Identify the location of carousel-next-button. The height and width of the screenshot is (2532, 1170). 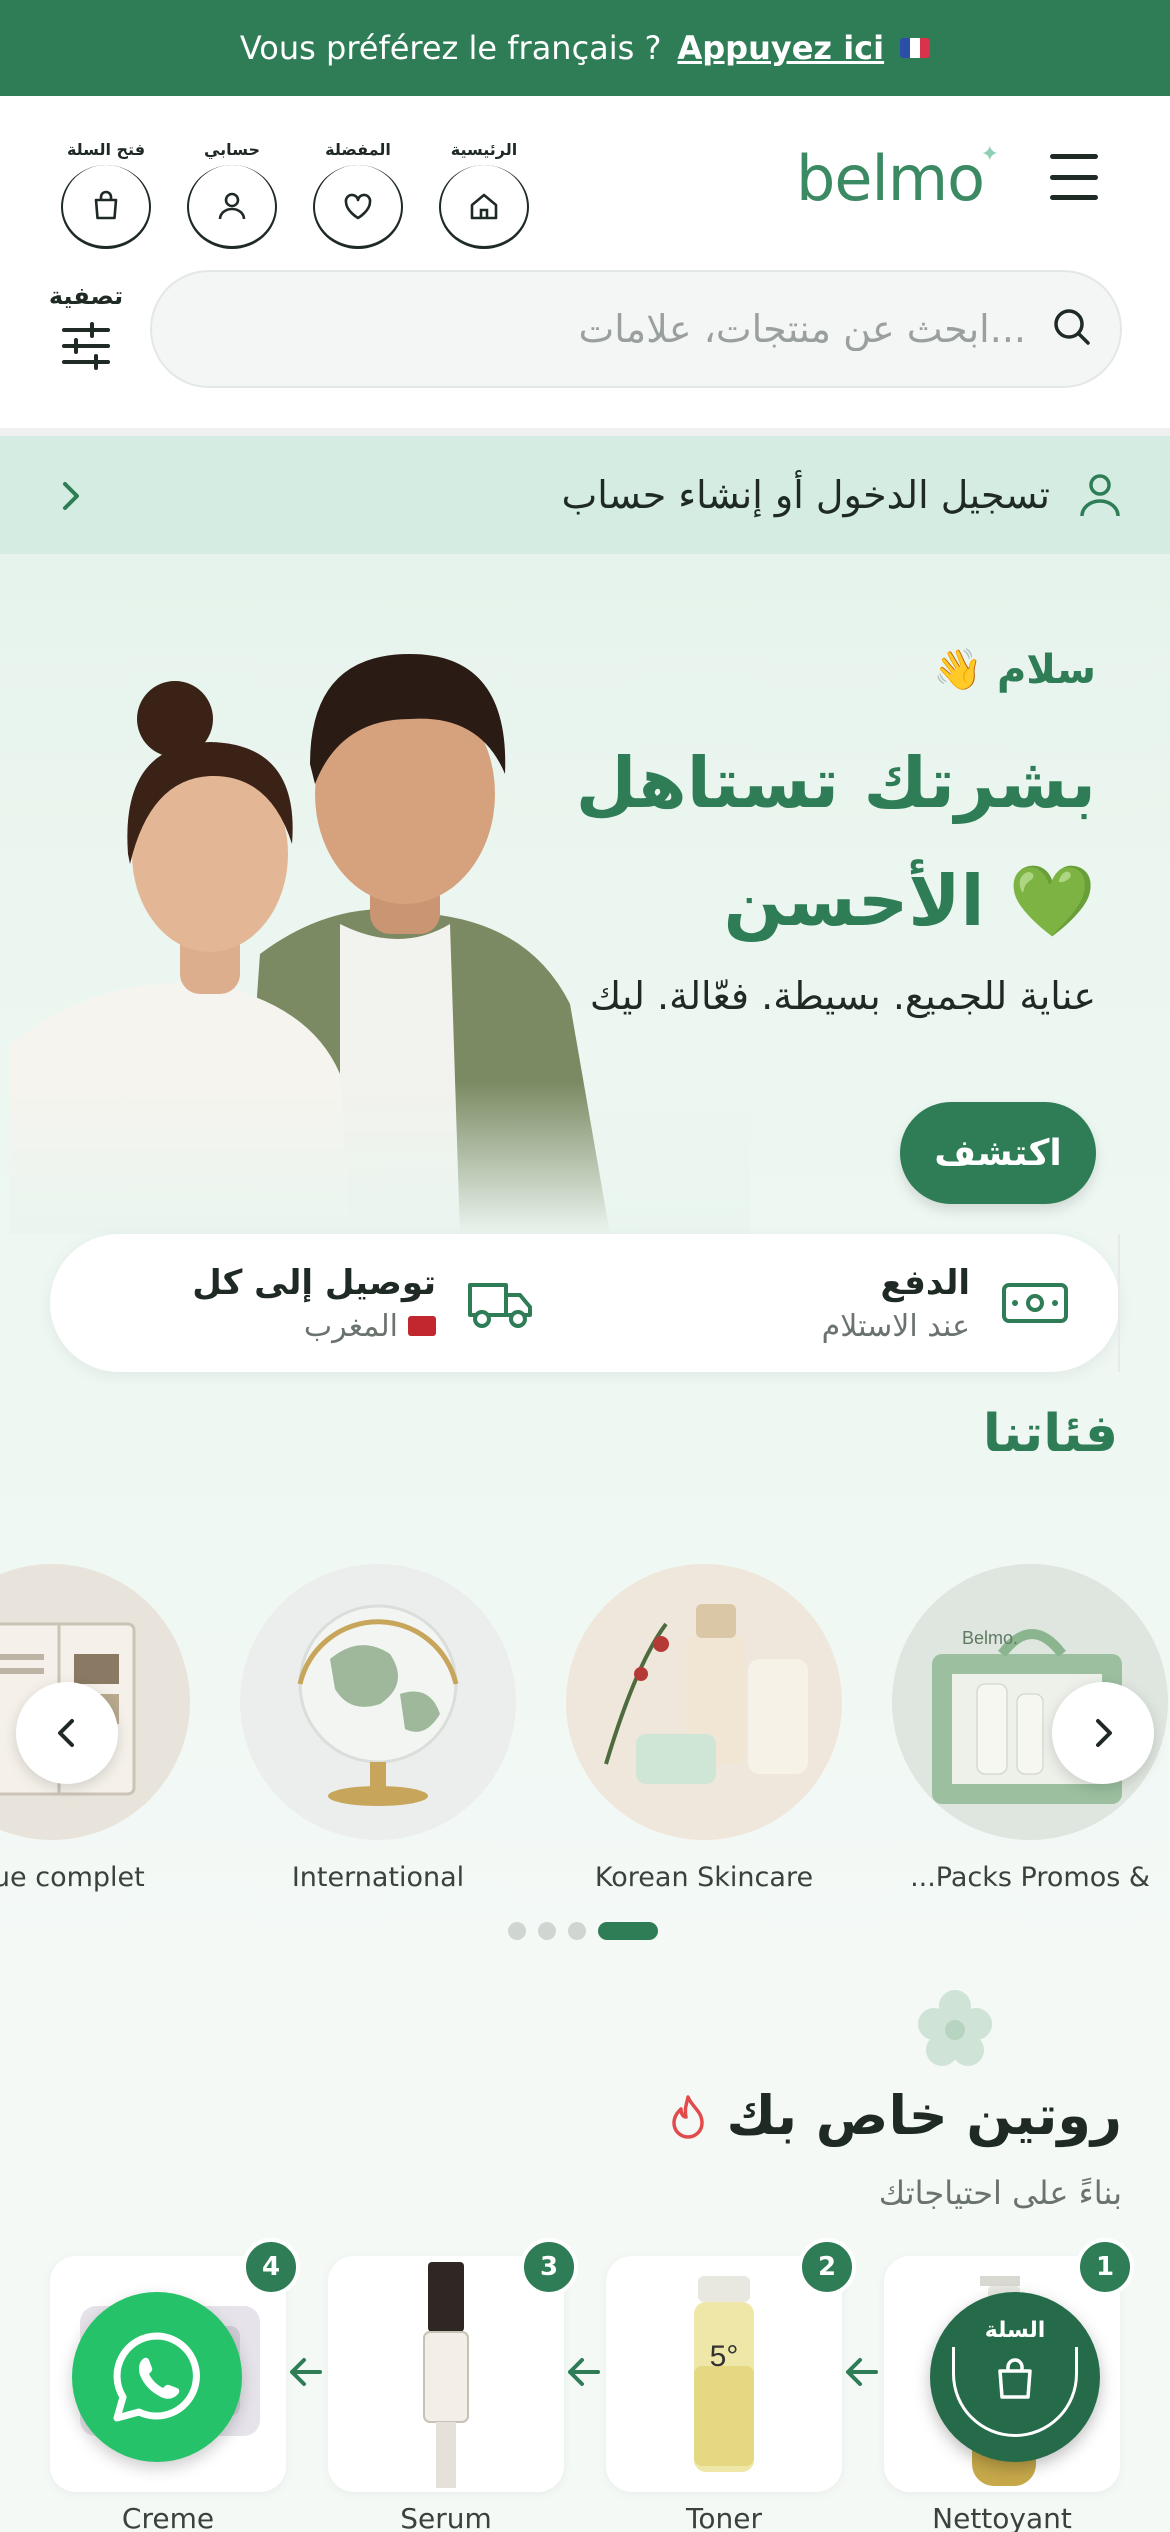
(1103, 1733).